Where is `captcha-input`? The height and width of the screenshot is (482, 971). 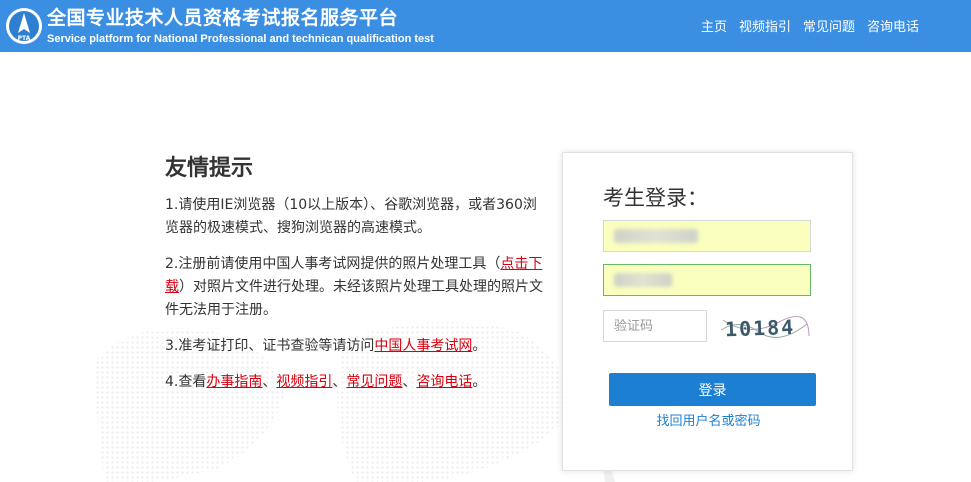
captcha-input is located at coordinates (655, 326).